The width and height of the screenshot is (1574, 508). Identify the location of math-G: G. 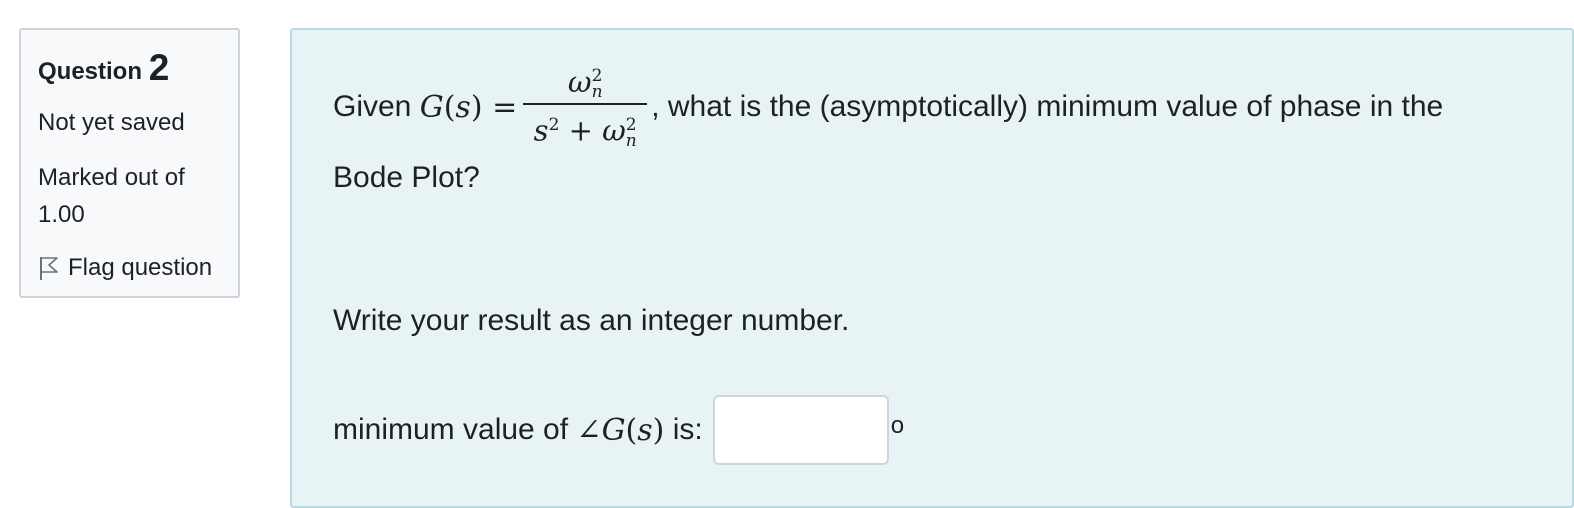
(431, 107).